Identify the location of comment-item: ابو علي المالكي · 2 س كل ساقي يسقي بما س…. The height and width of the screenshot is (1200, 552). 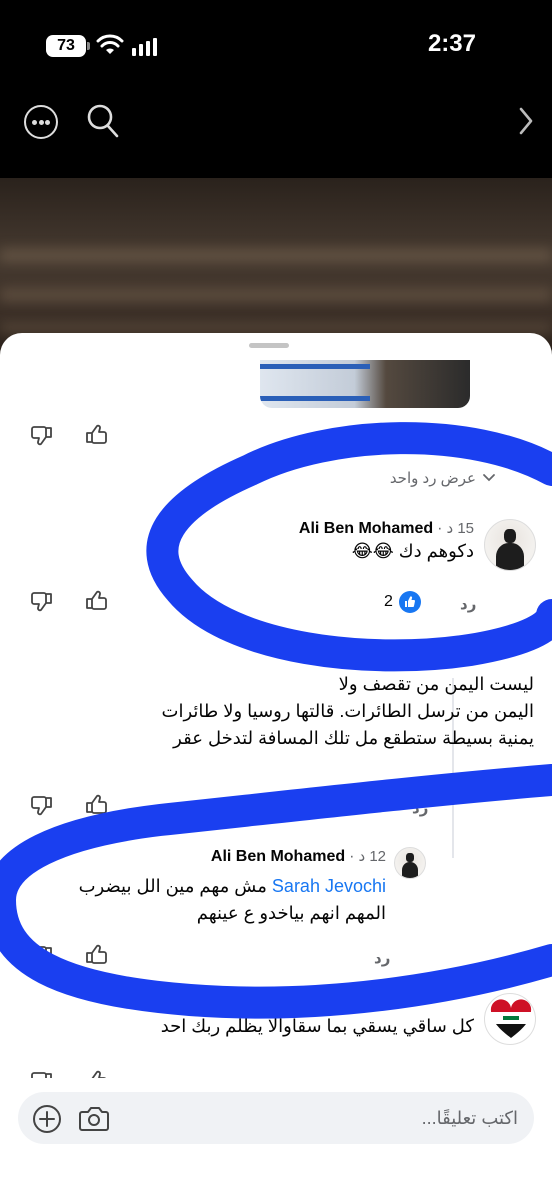
(348, 1019).